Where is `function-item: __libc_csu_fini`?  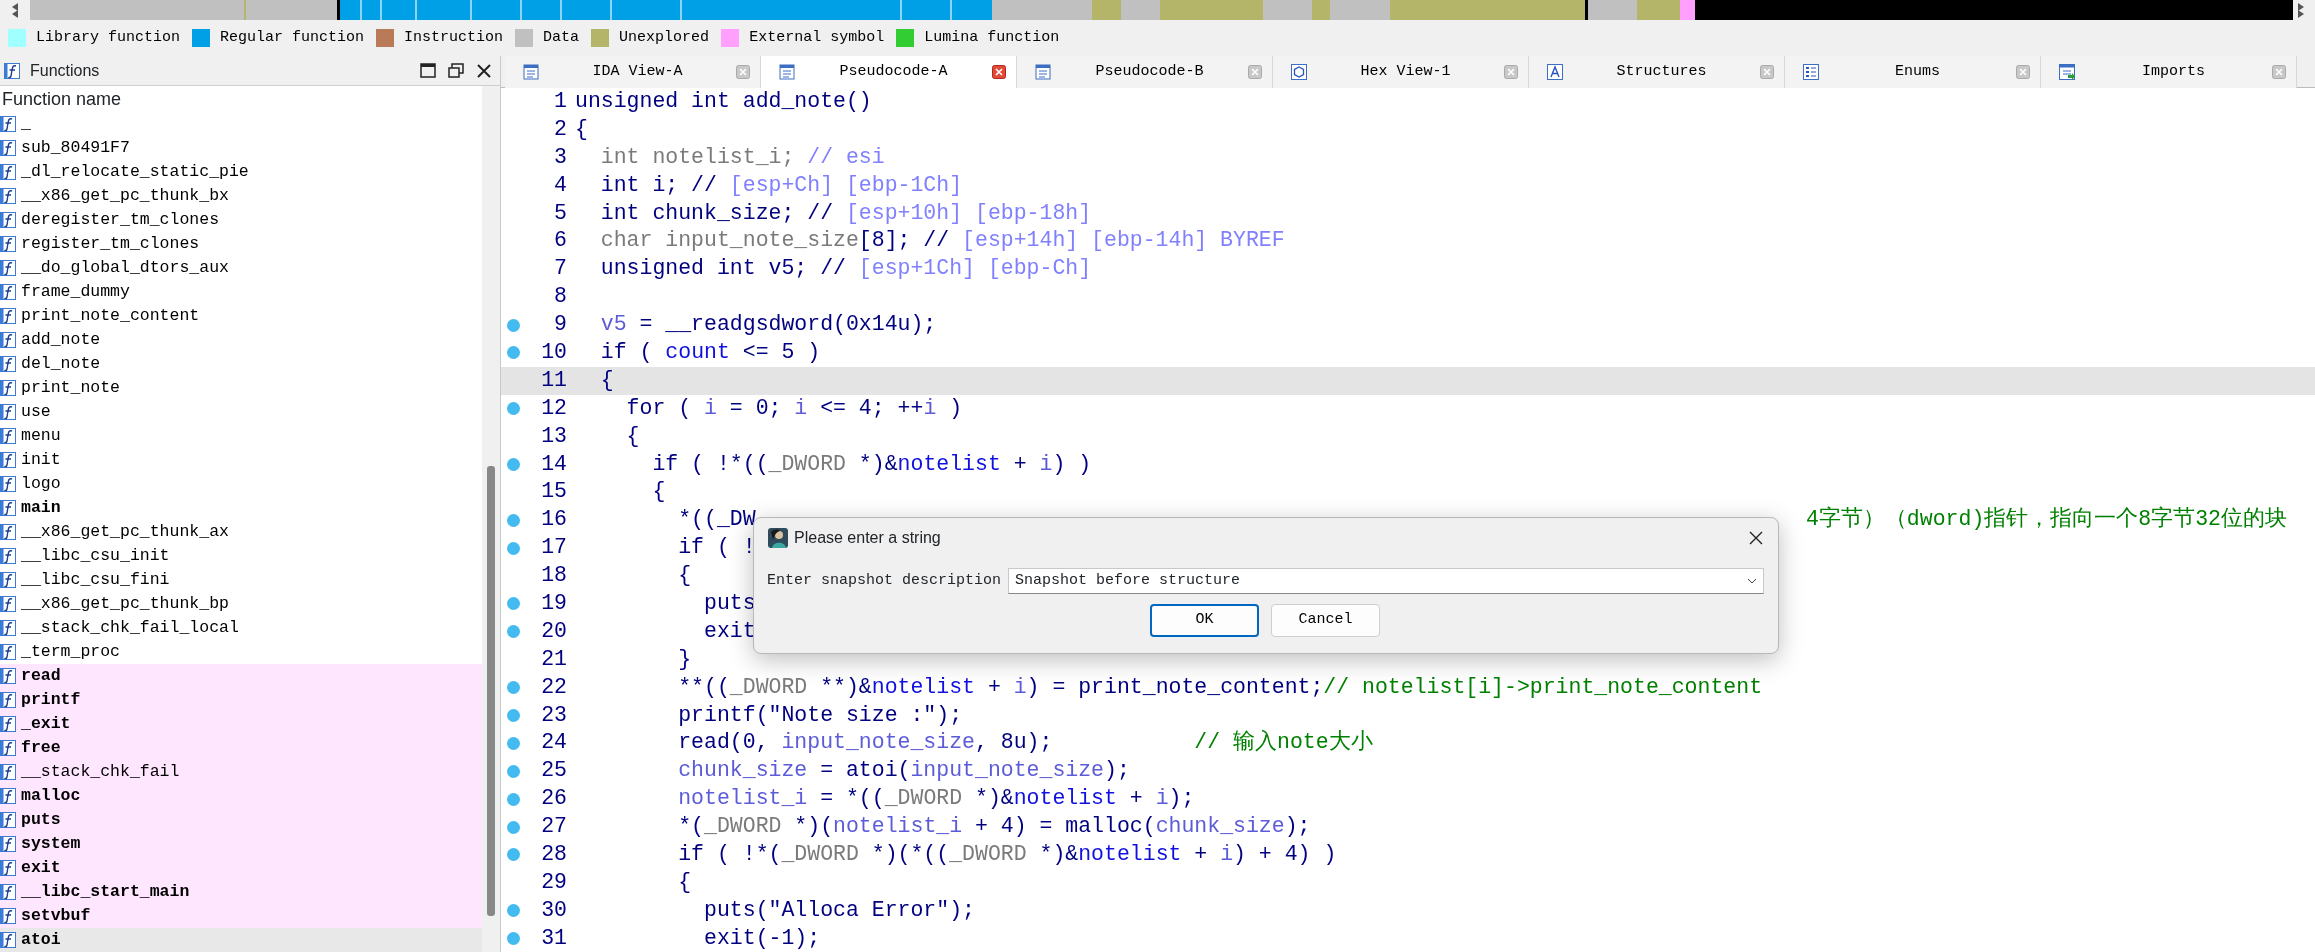 function-item: __libc_csu_fini is located at coordinates (241, 580).